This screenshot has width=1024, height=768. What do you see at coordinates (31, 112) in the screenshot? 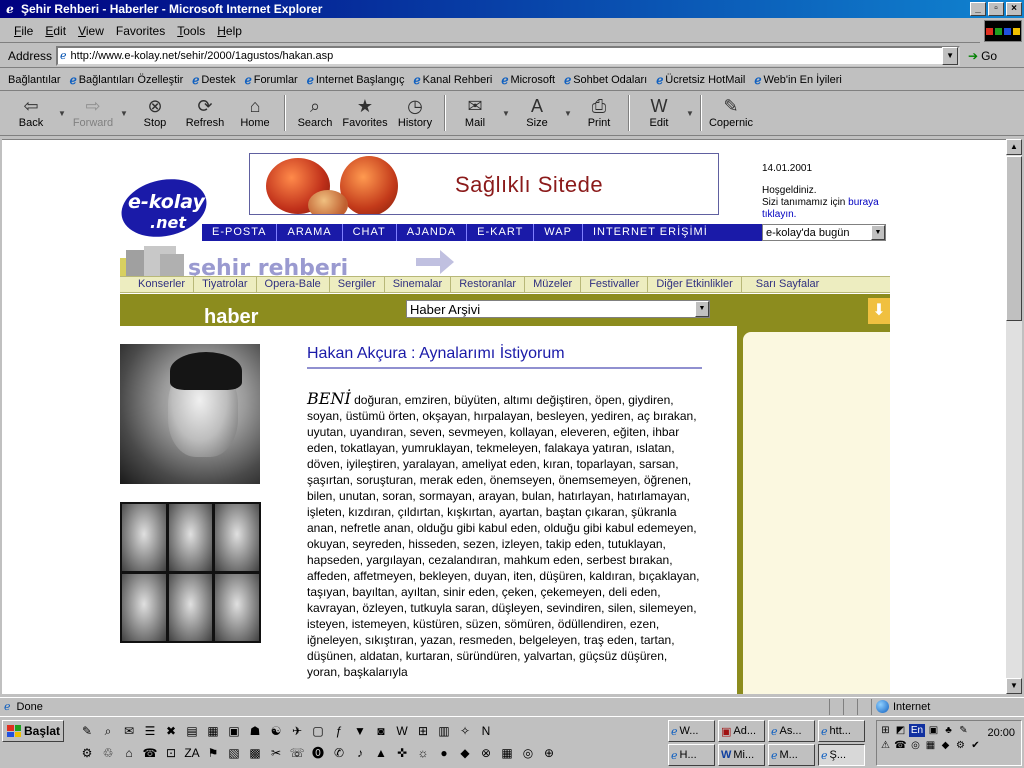
I see `back-button: ⇦ Back` at bounding box center [31, 112].